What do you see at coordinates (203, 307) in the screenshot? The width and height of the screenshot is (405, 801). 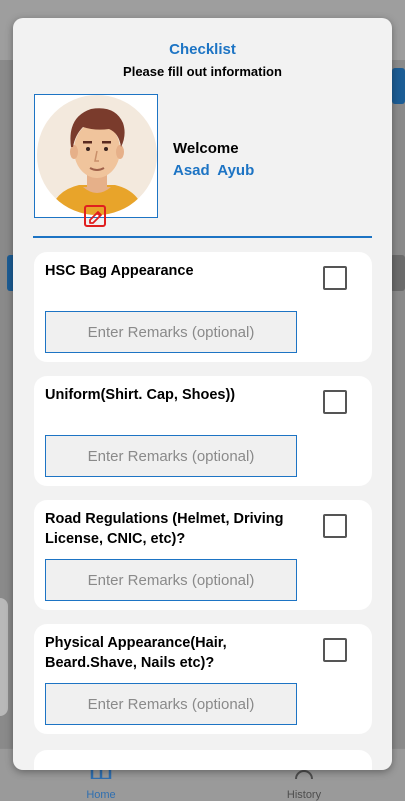 I see `checklist-item: HSC Bag Appearance` at bounding box center [203, 307].